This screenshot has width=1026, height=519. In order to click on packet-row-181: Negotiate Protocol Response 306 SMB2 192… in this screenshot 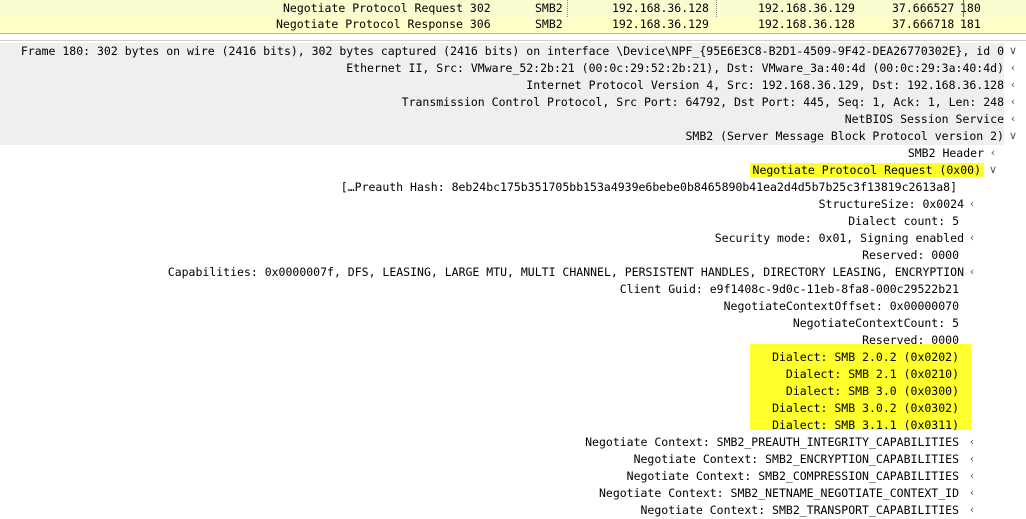, I will do `click(513, 24)`.